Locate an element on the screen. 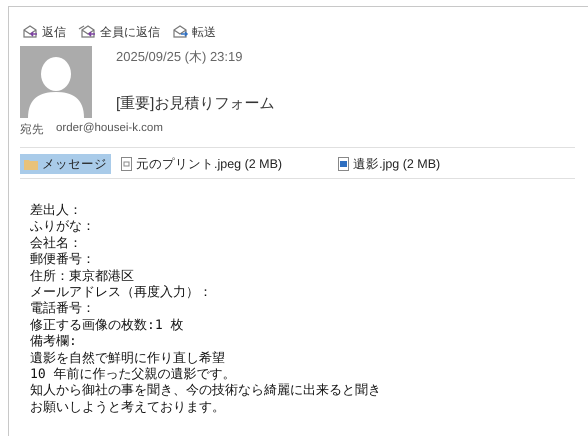 This screenshot has height=436, width=588. reply-button: 返信 is located at coordinates (44, 32).